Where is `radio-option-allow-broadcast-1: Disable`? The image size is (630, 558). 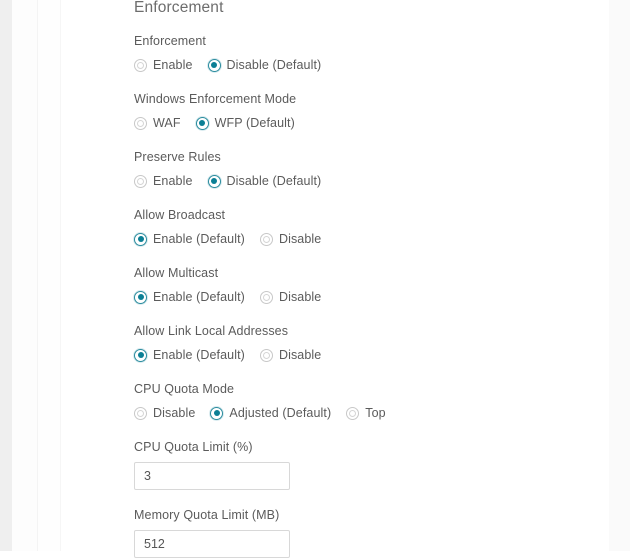
radio-option-allow-broadcast-1: Disable is located at coordinates (290, 239).